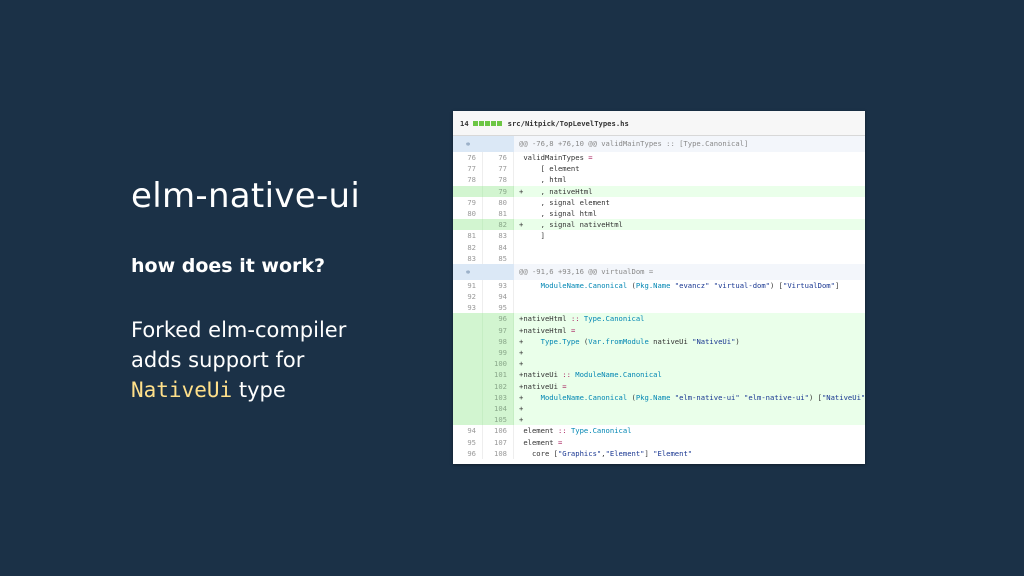 The image size is (1024, 576). I want to click on new-line-number: 95, so click(498, 308).